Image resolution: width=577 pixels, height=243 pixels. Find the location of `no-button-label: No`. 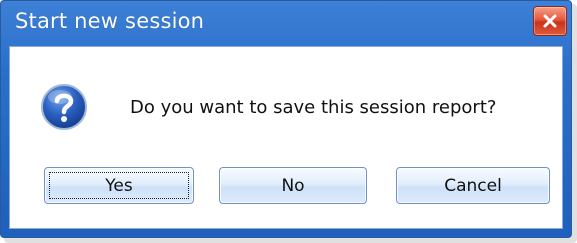

no-button-label: No is located at coordinates (293, 185).